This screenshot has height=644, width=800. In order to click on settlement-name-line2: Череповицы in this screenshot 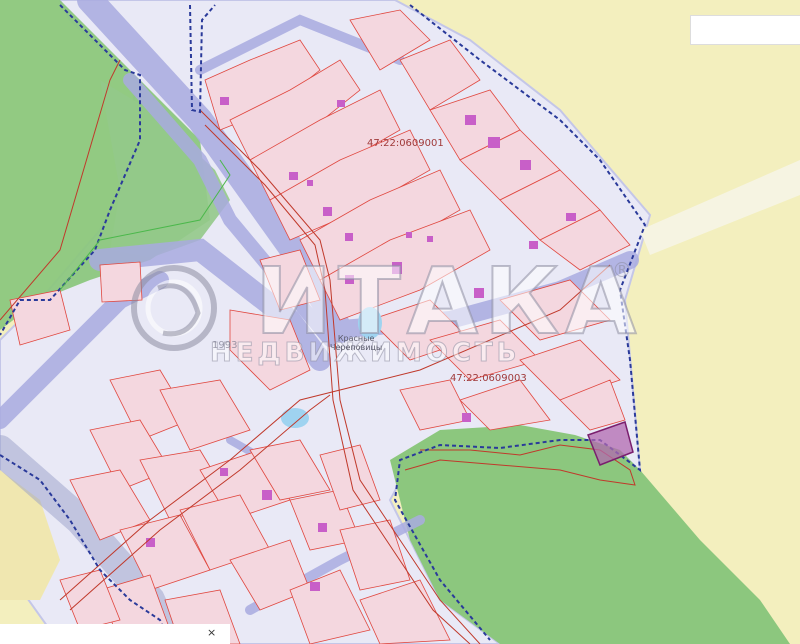, I will do `click(356, 347)`.